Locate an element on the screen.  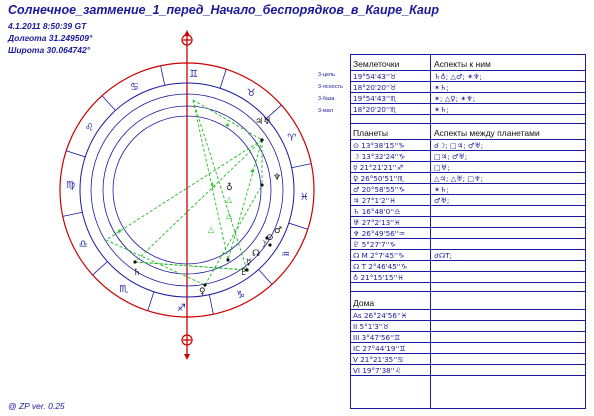
mercury-glyph: ☿ is located at coordinates (249, 263).